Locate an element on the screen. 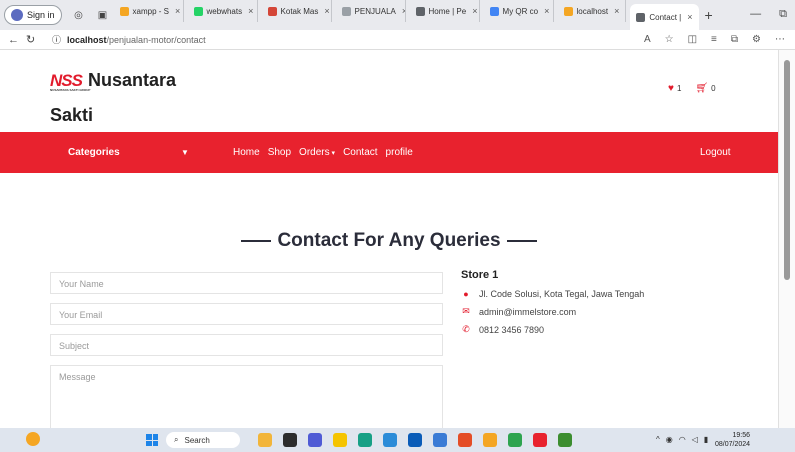  start-icon is located at coordinates (152, 440).